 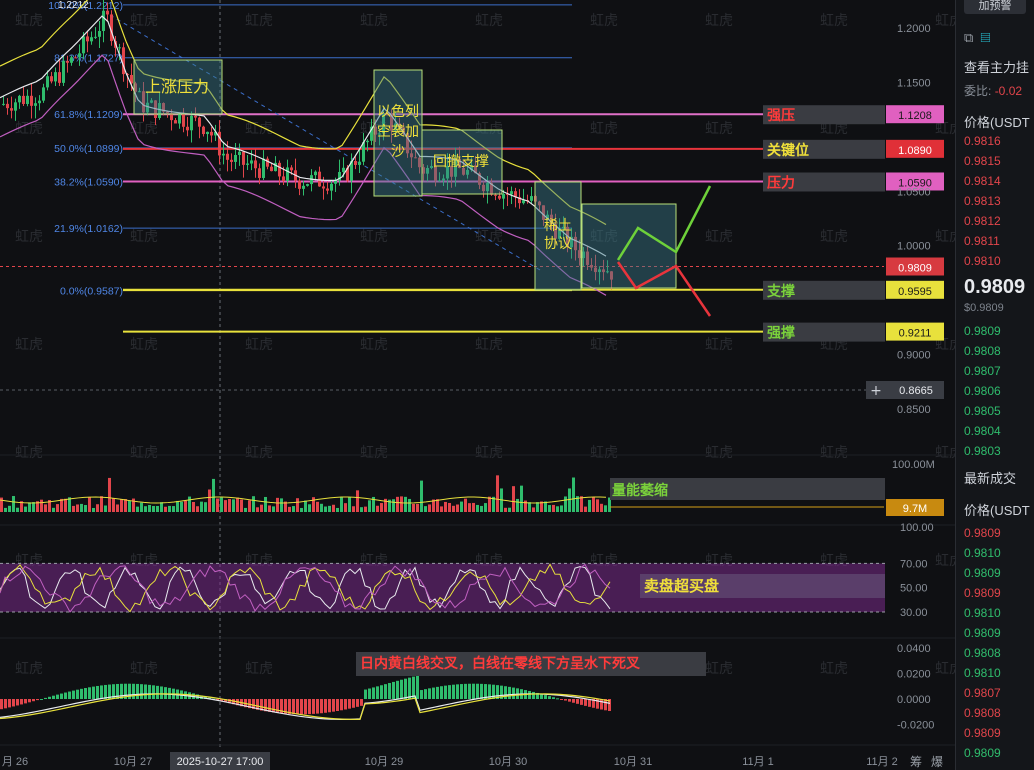 I want to click on price-level: 0.9813, so click(x=982, y=201).